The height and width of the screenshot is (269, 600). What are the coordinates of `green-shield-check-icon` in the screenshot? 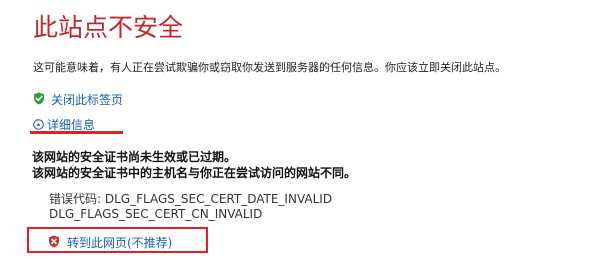 It's located at (39, 99).